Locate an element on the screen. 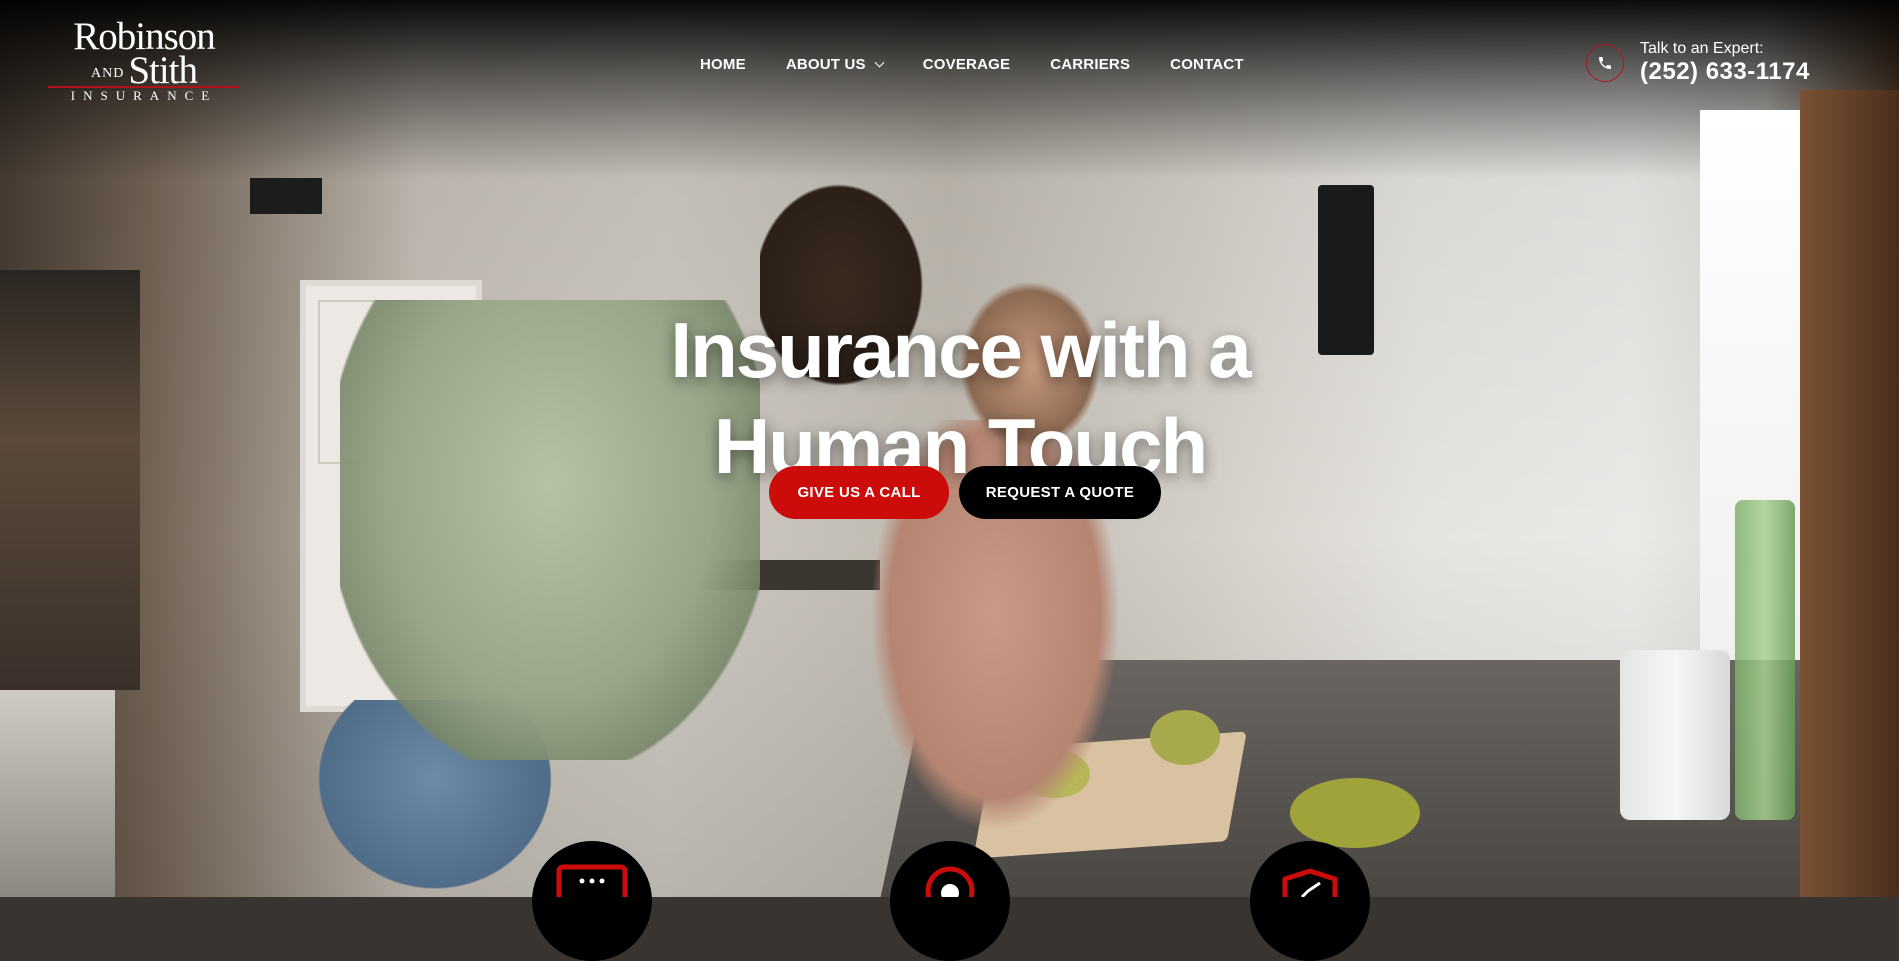 The image size is (1899, 961). background-speaker is located at coordinates (286, 196).